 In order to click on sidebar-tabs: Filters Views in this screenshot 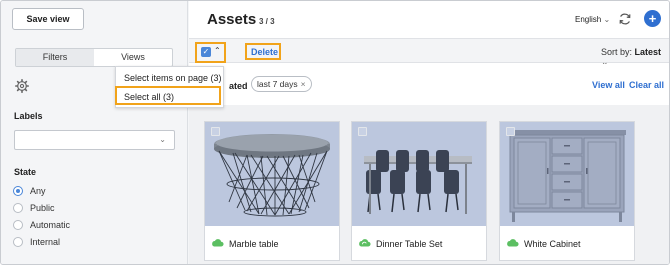, I will do `click(94, 57)`.